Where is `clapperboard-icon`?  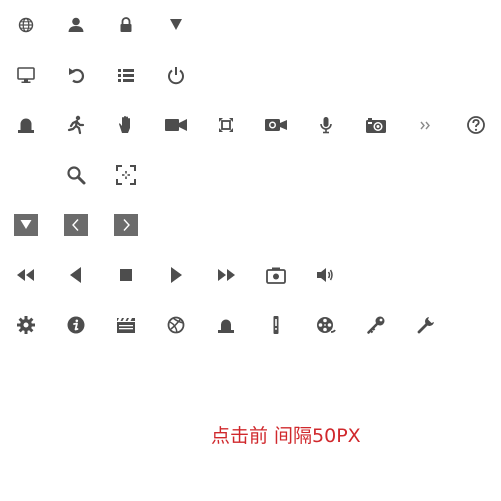
clapperboard-icon is located at coordinates (126, 325).